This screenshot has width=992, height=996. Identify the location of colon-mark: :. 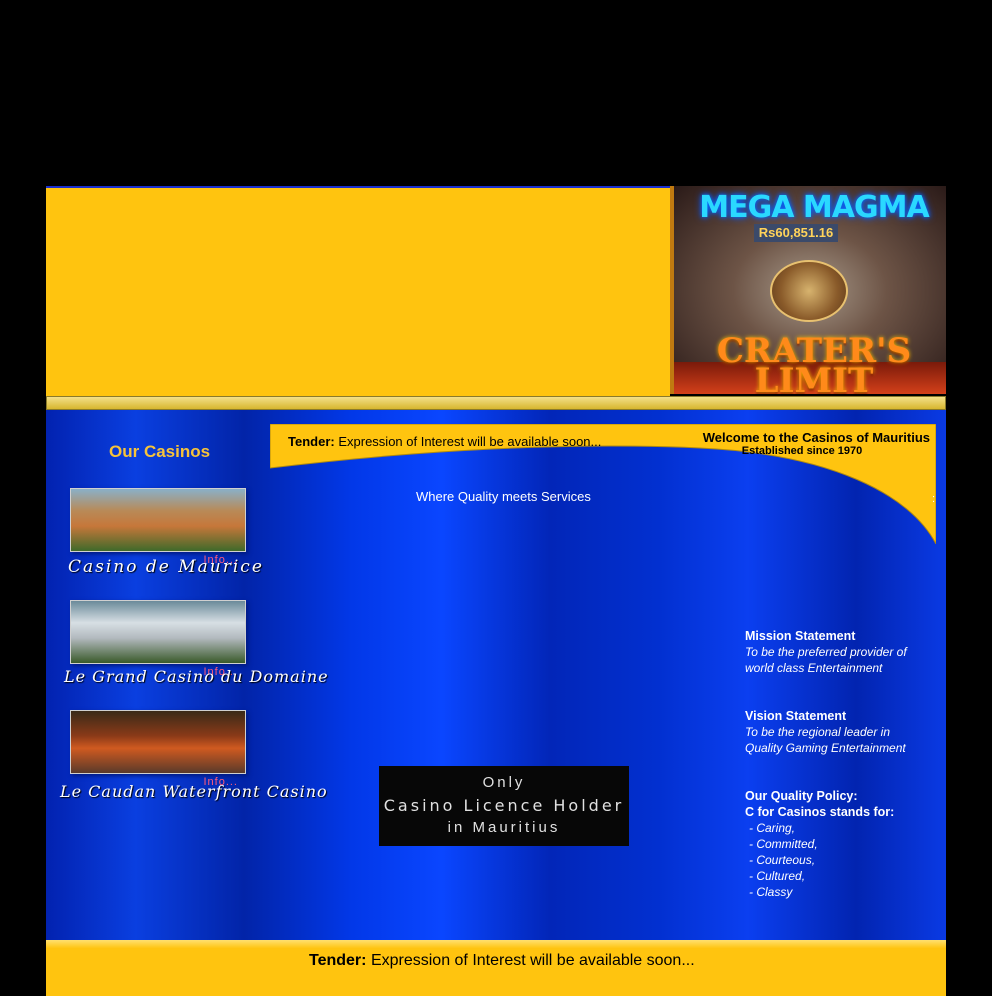
(934, 499).